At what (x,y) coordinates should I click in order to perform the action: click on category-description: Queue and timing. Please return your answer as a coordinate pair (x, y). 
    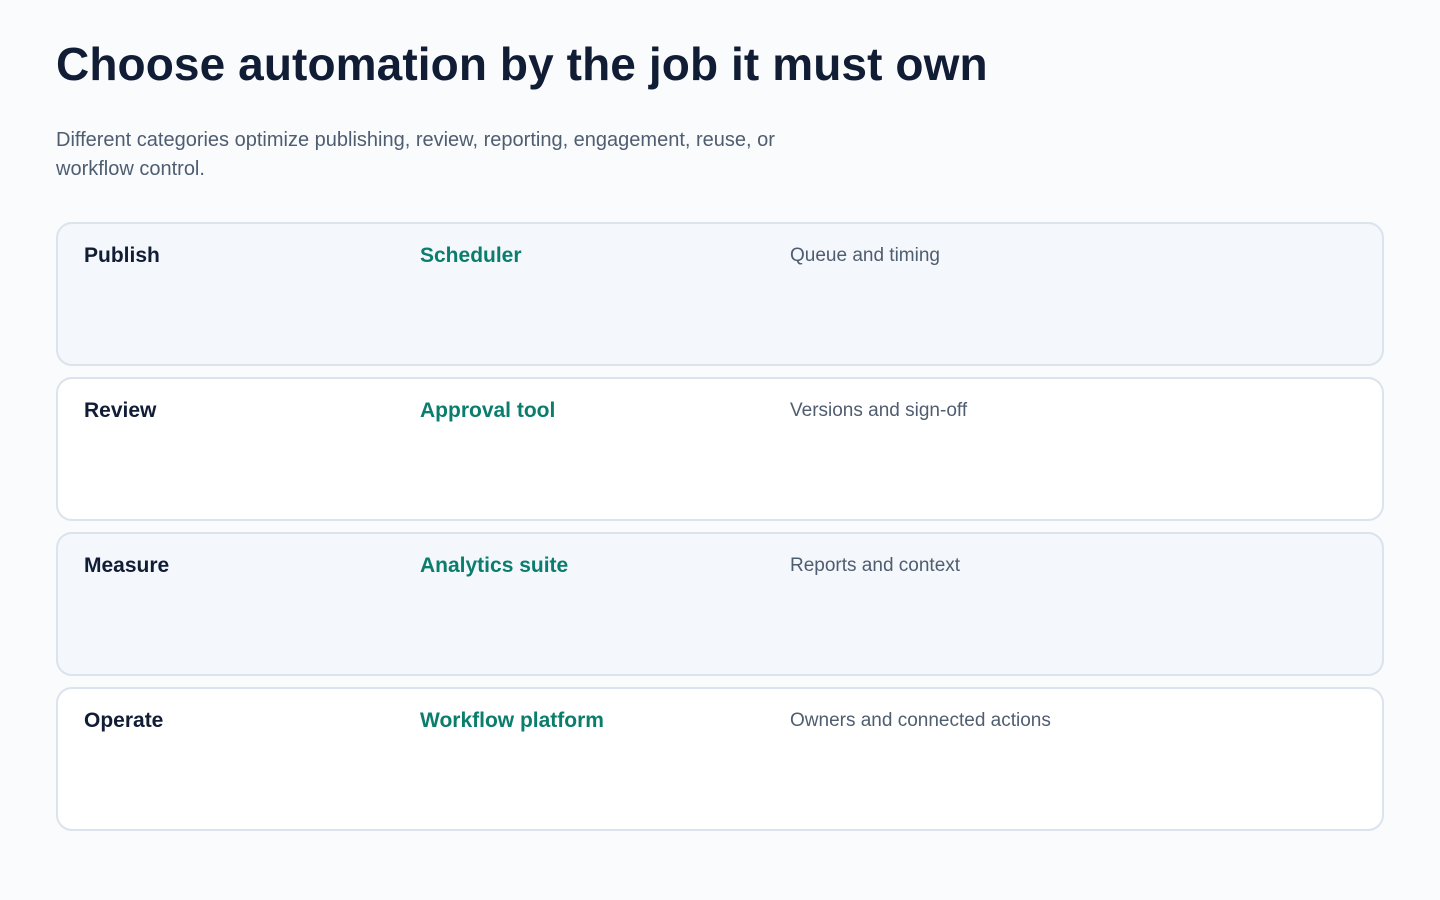
    Looking at the image, I should click on (865, 255).